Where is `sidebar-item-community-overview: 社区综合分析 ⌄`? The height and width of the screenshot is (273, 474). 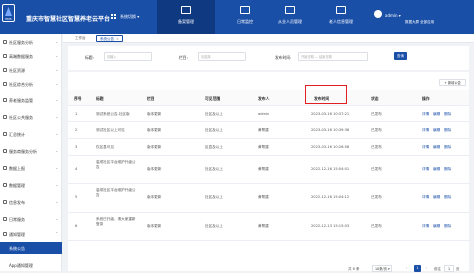 sidebar-item-community-overview: 社区综合分析 ⌄ is located at coordinates (31, 84).